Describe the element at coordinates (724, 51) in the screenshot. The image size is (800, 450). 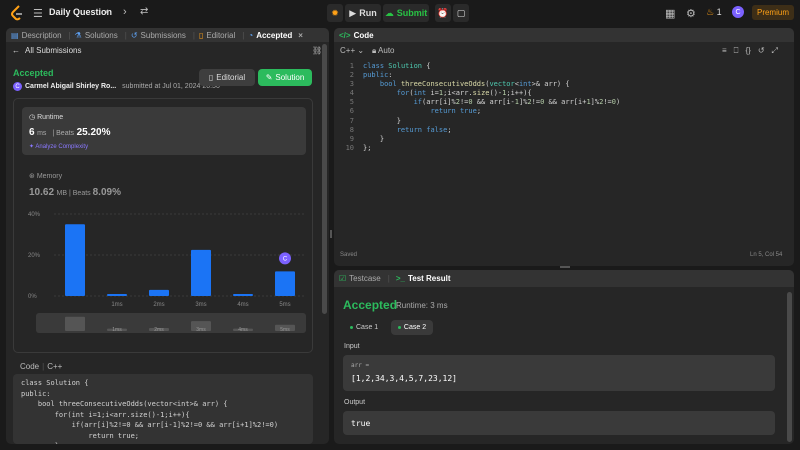
I see `format-icon: ≡` at that location.